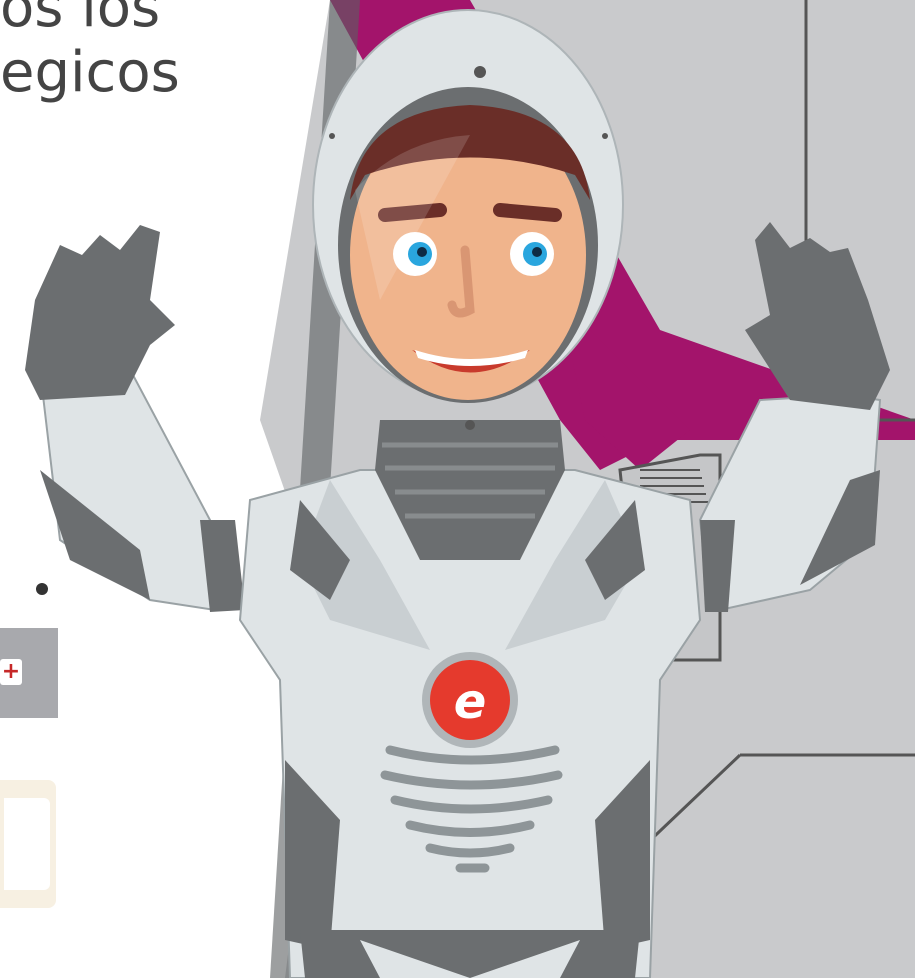  Describe the element at coordinates (29, 673) in the screenshot. I see `side-widget: +` at that location.